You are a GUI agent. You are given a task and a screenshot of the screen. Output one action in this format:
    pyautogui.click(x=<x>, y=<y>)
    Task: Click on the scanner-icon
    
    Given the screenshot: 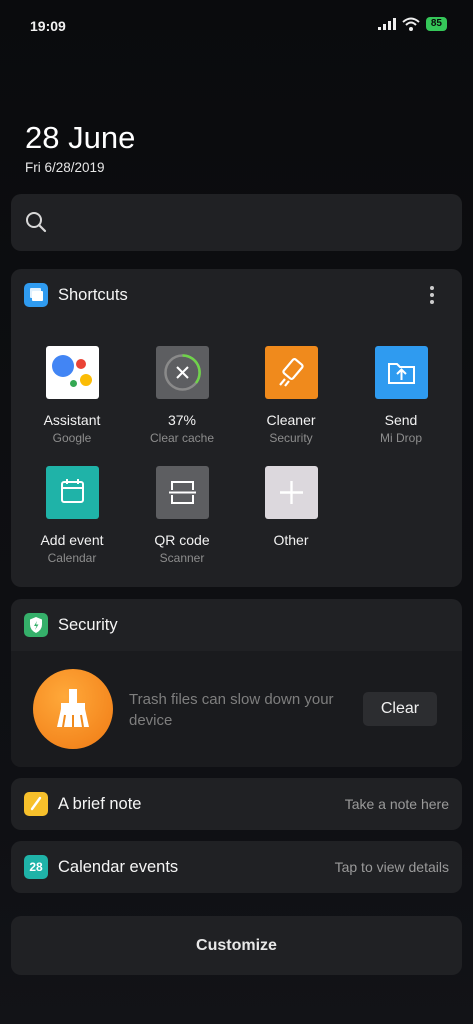 What is the action you would take?
    pyautogui.click(x=182, y=492)
    